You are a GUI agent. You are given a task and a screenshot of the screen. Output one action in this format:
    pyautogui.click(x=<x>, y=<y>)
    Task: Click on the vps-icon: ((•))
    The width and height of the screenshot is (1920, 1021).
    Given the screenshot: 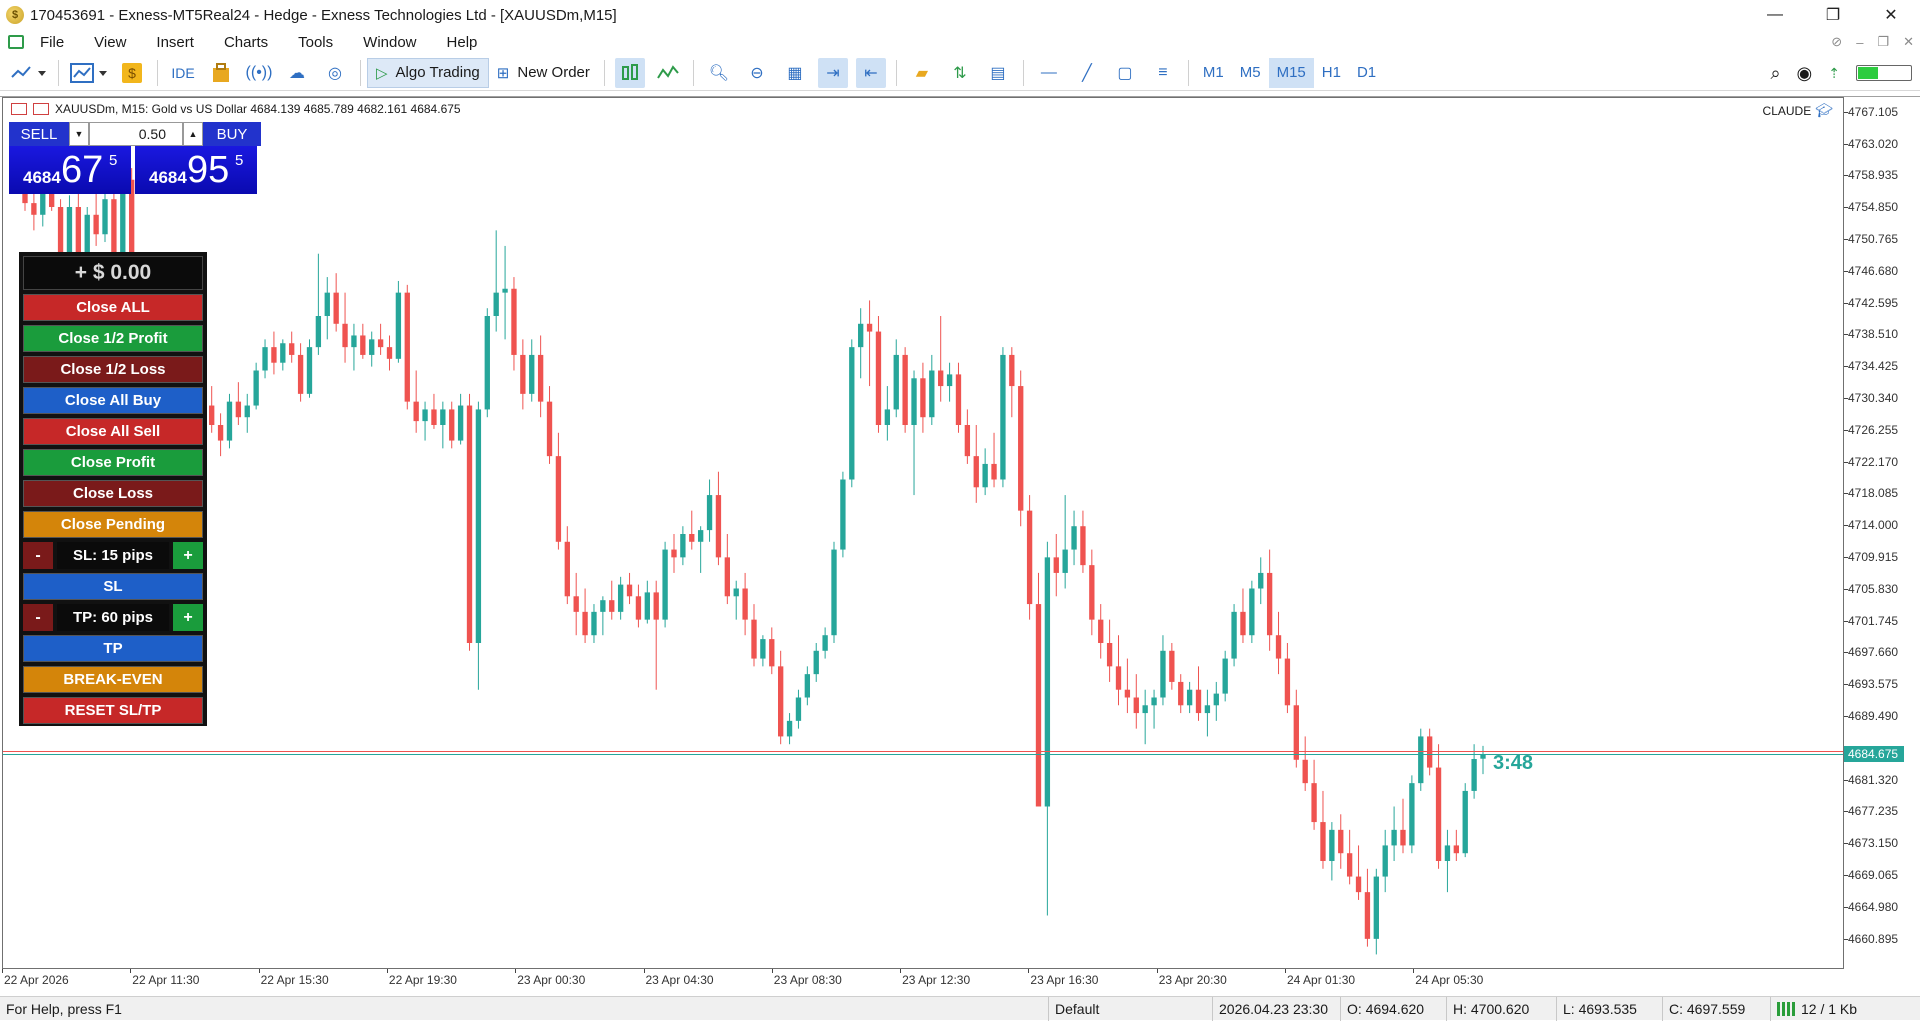 What is the action you would take?
    pyautogui.click(x=259, y=73)
    